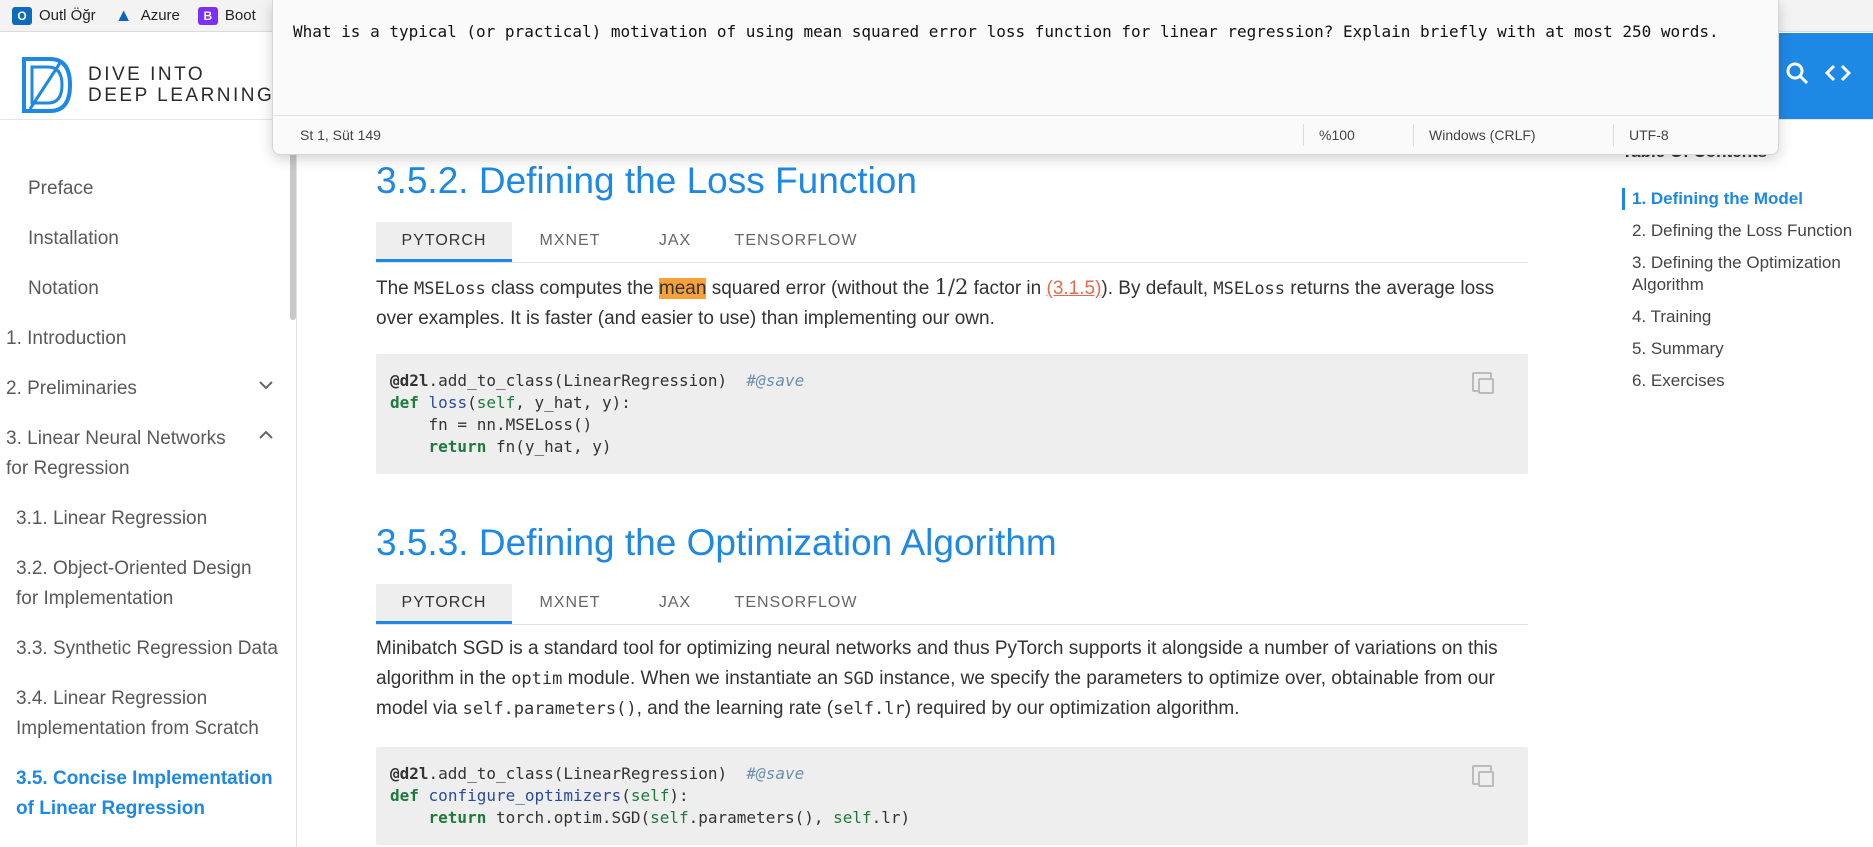  Describe the element at coordinates (952, 242) in the screenshot. I see `framework-tabs-loss: PYTORCH MXNET JAX TENSORFLOW` at that location.